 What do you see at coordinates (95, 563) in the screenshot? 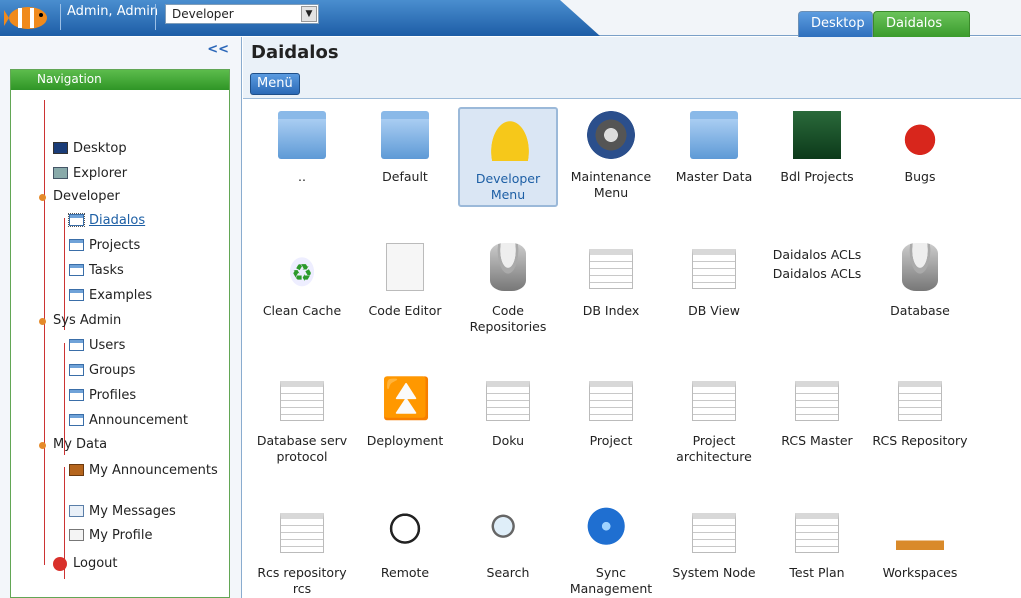
I see `sidebar-item-label: Logout` at bounding box center [95, 563].